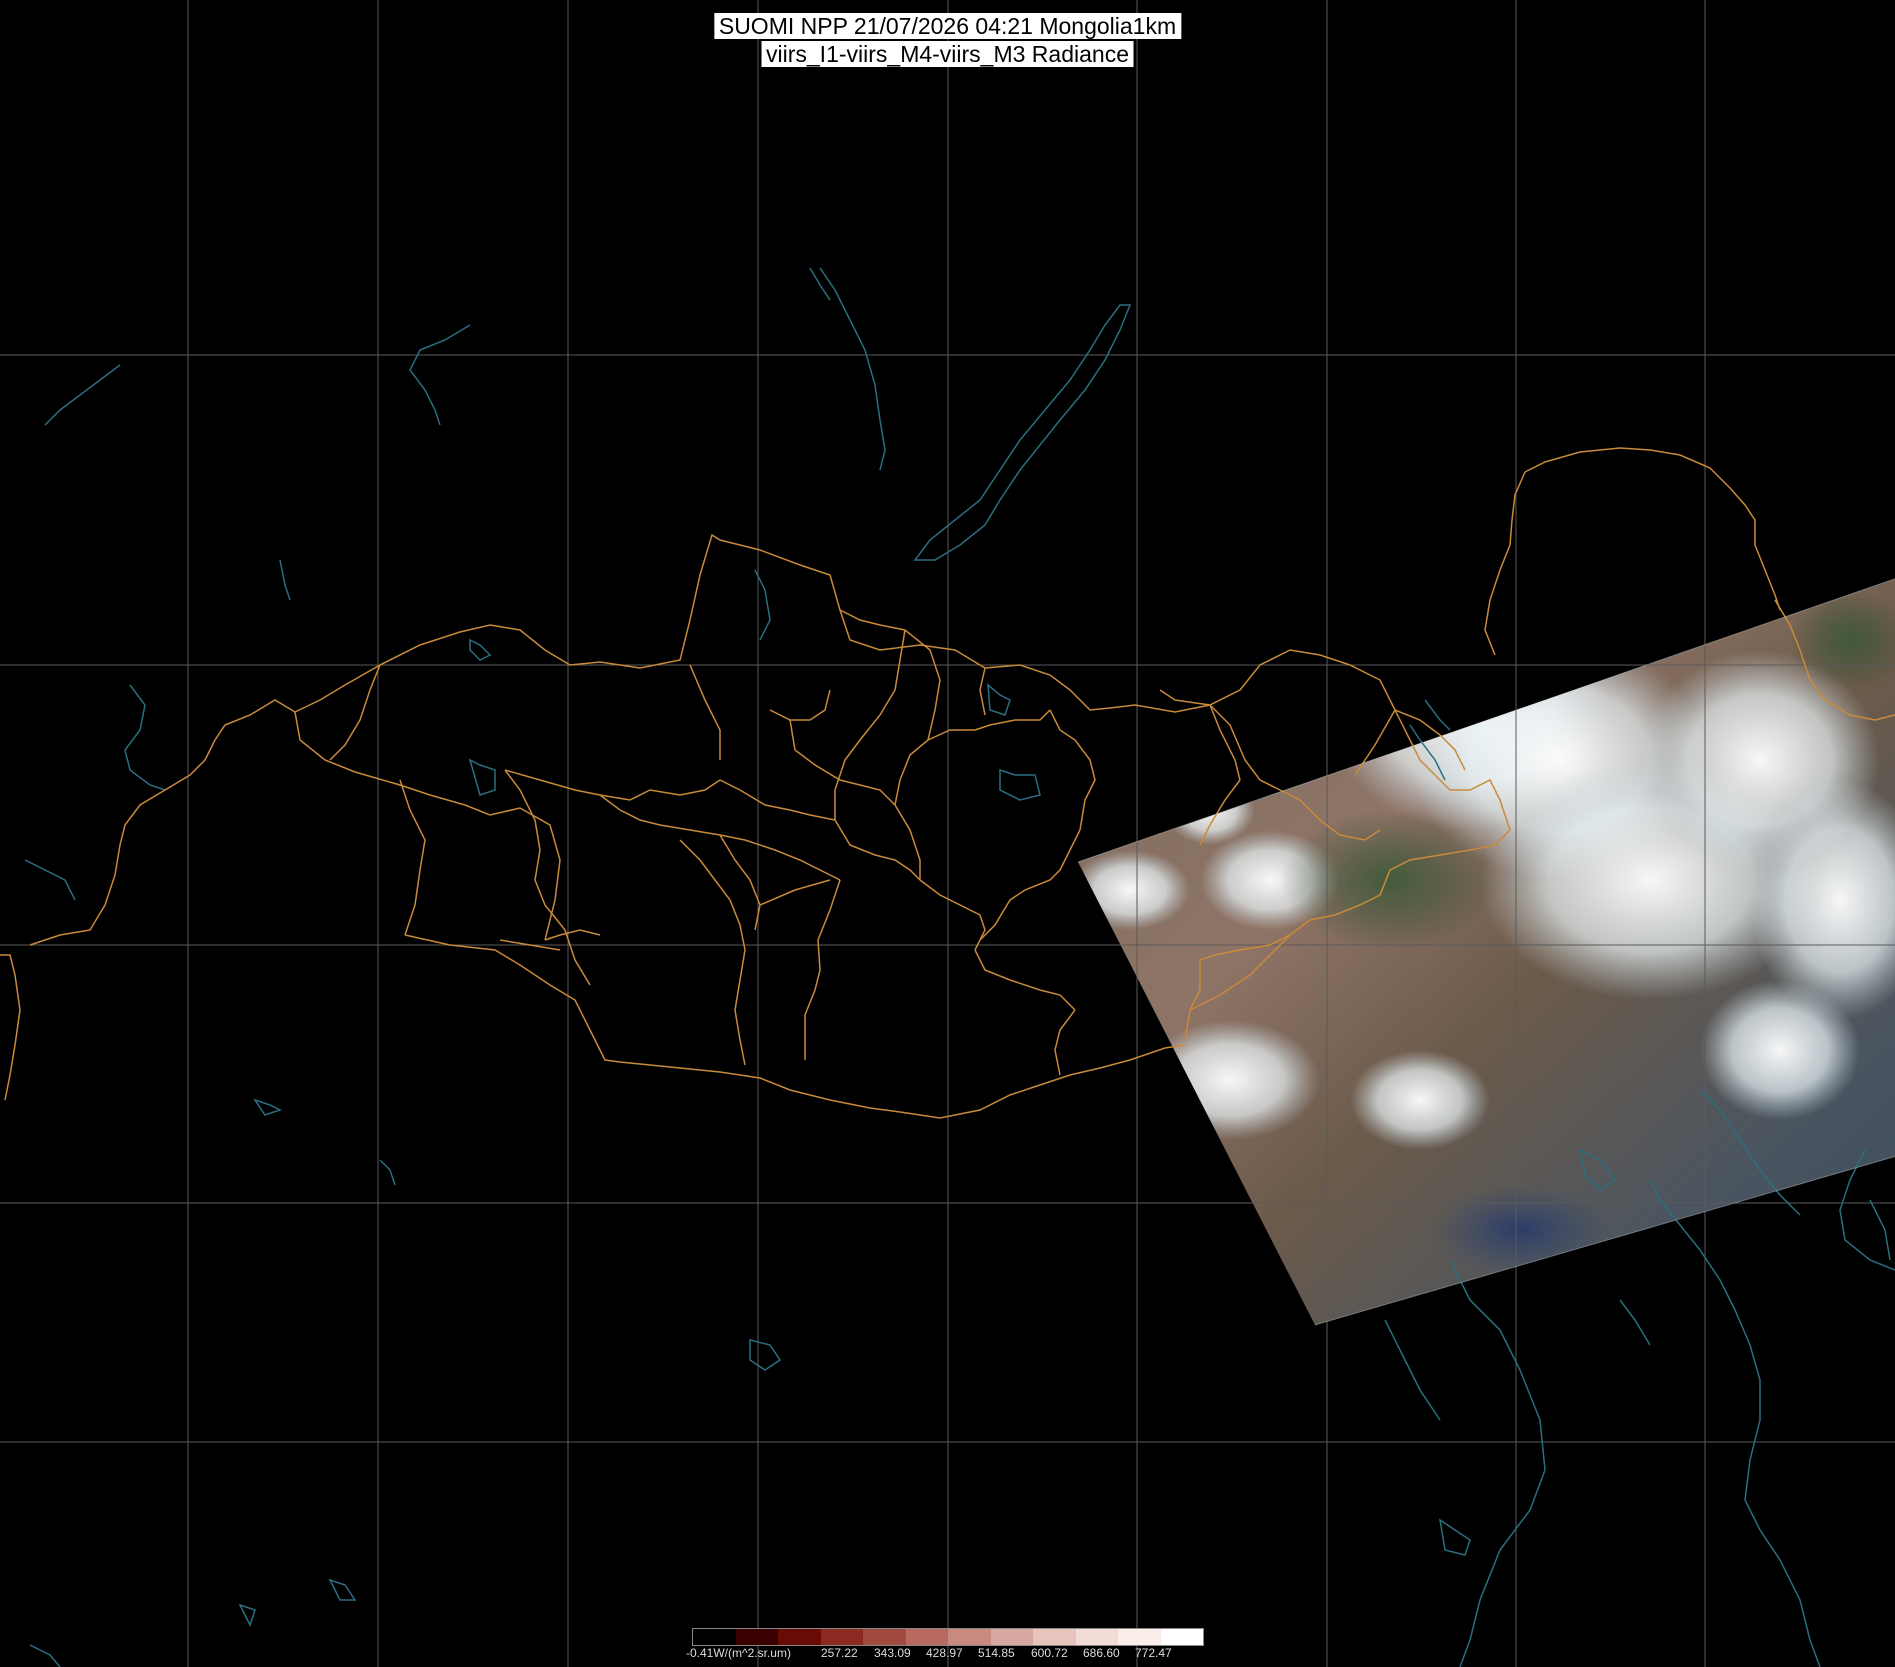 The width and height of the screenshot is (1895, 1667). Describe the element at coordinates (1101, 1653) in the screenshot. I see `colorbar-tick: 686.60` at that location.